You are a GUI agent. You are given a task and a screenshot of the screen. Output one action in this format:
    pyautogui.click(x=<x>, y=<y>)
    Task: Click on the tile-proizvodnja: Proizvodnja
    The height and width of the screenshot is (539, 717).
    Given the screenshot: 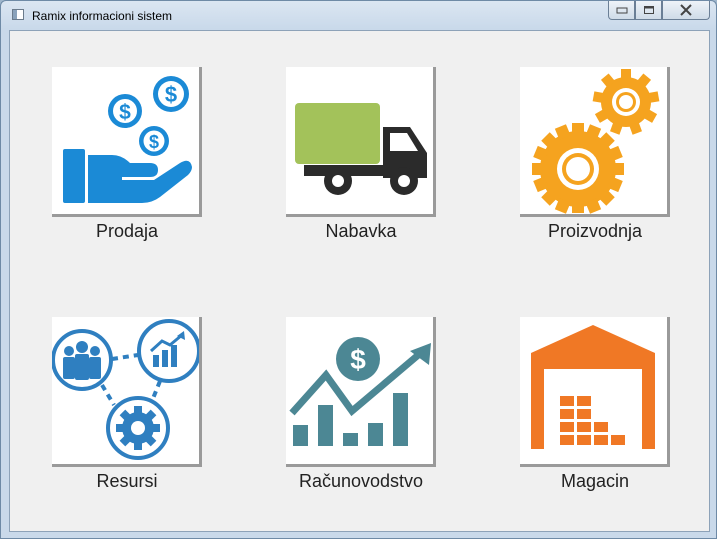 What is the action you would take?
    pyautogui.click(x=574, y=136)
    